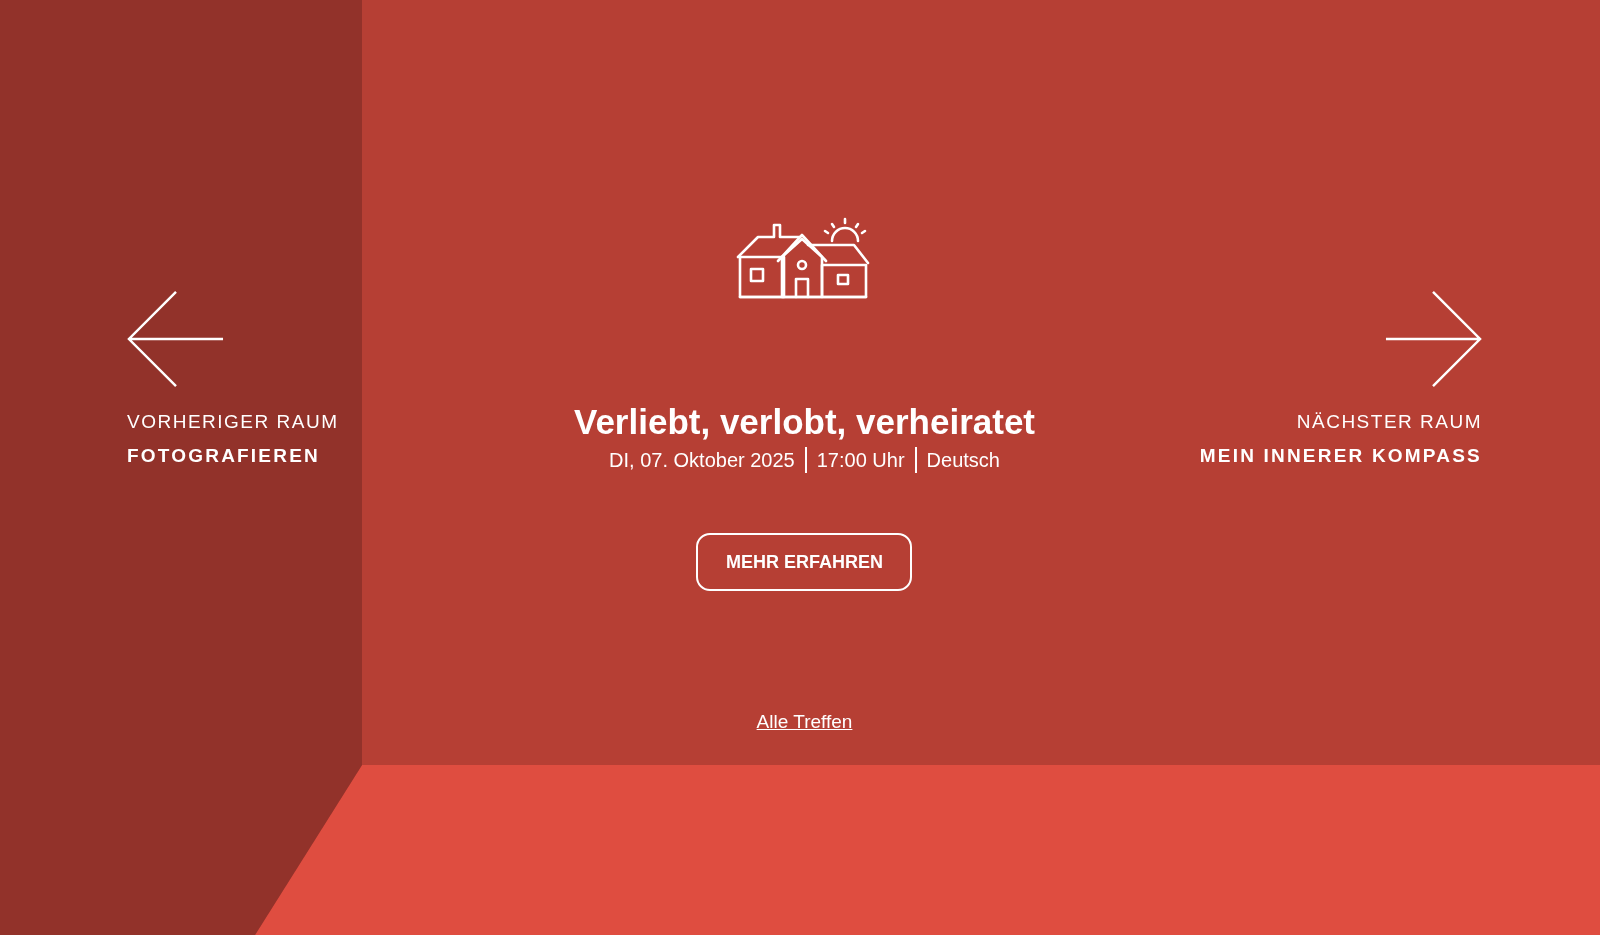 This screenshot has height=935, width=1600. What do you see at coordinates (1389, 422) in the screenshot?
I see `room-label: NÄCHSTER RAUM` at bounding box center [1389, 422].